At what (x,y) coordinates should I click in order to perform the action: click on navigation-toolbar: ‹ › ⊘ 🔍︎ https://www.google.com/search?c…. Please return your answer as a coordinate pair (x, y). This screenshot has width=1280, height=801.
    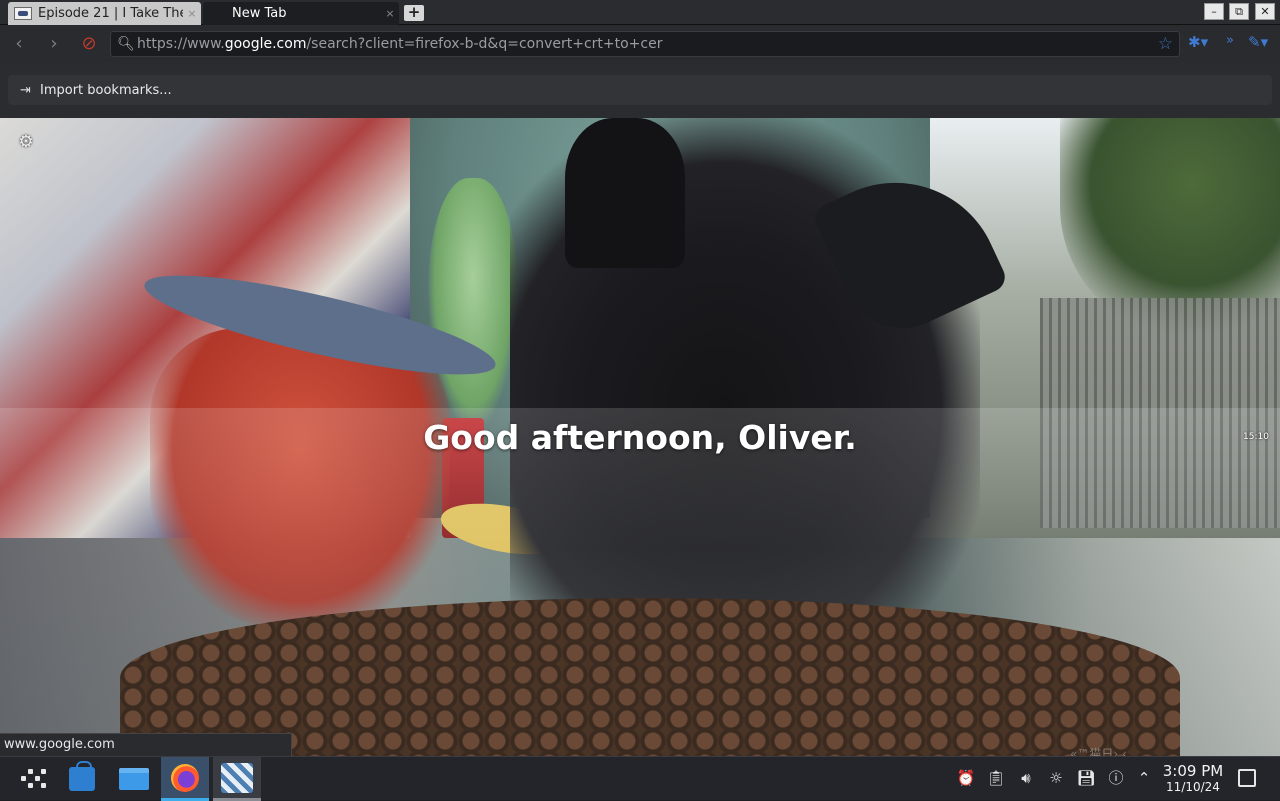
    Looking at the image, I should click on (640, 44).